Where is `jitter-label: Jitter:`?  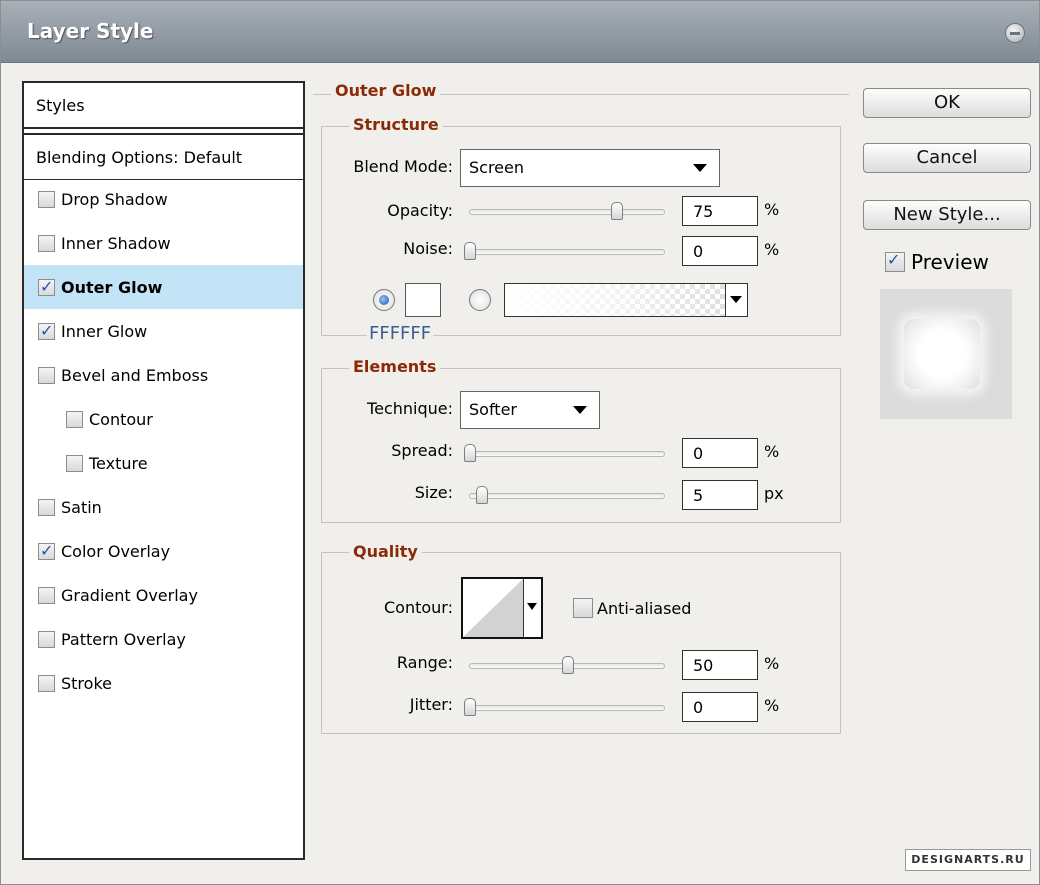 jitter-label: Jitter: is located at coordinates (431, 704).